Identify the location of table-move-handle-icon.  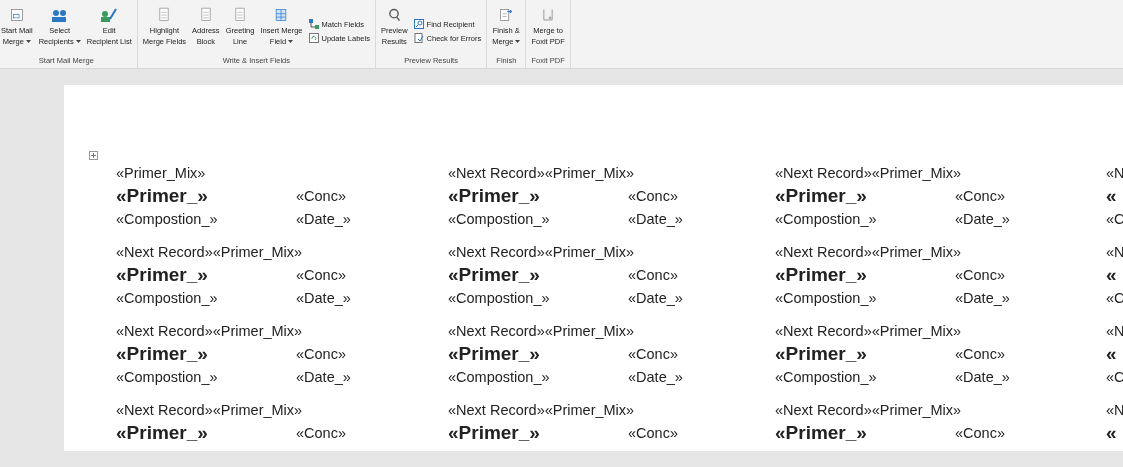
(93, 155).